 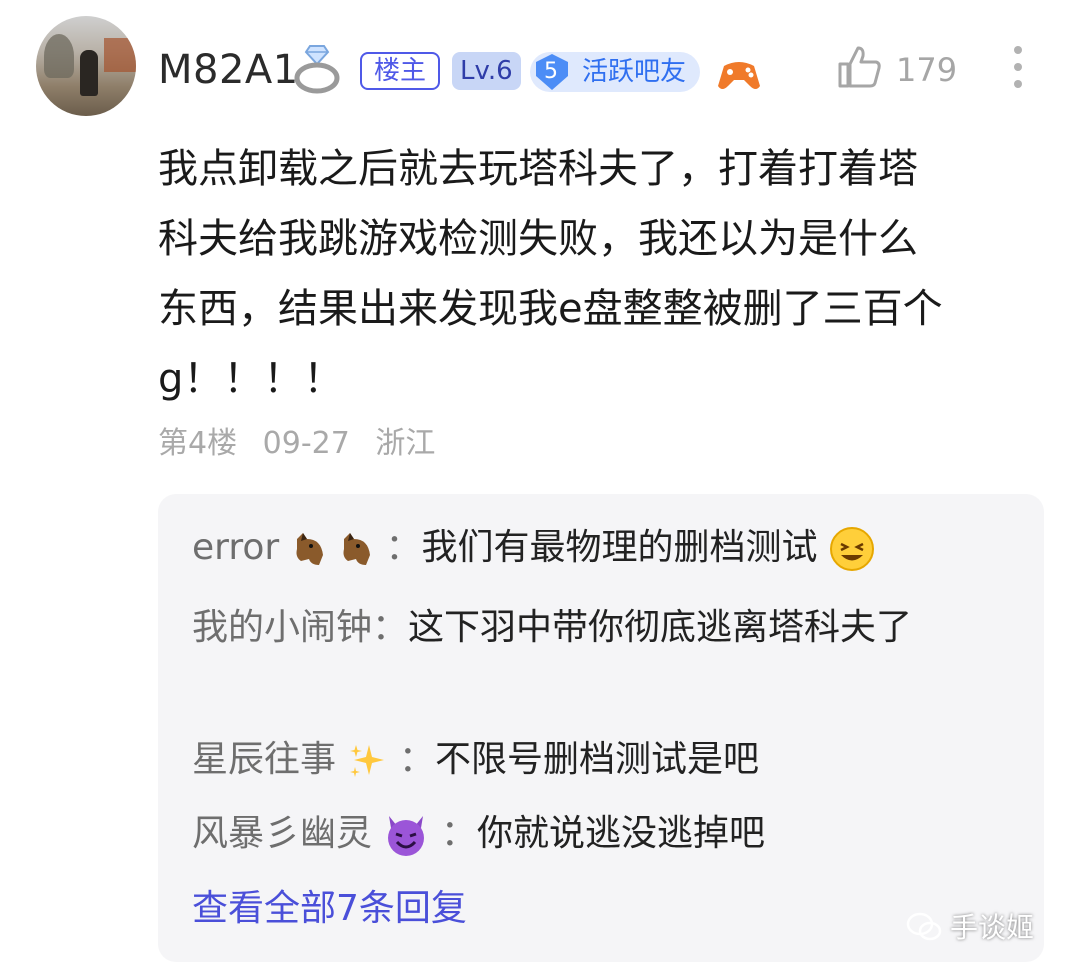 What do you see at coordinates (927, 70) in the screenshot?
I see `like-count: 179` at bounding box center [927, 70].